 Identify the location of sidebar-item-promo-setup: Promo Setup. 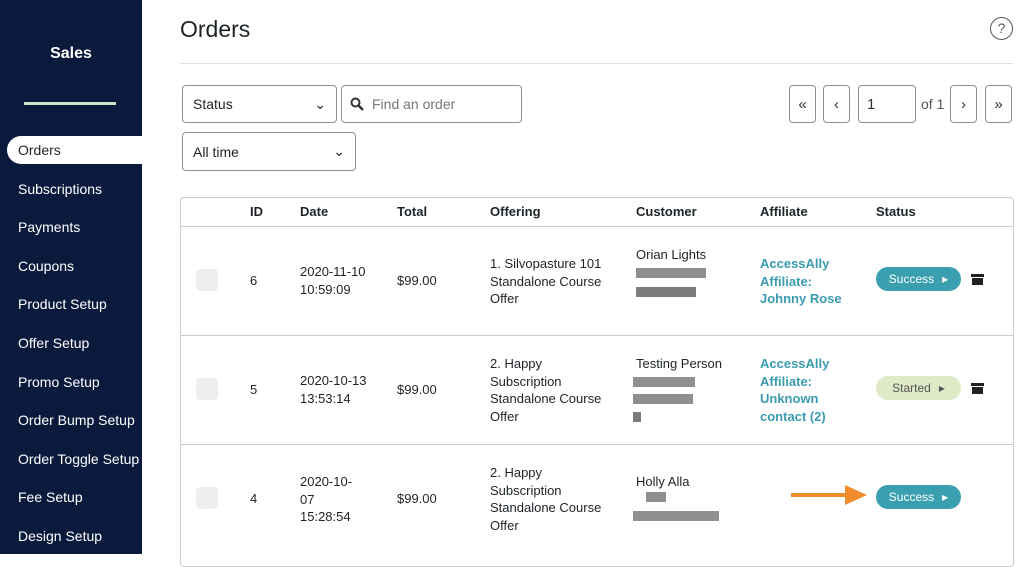
(71, 382).